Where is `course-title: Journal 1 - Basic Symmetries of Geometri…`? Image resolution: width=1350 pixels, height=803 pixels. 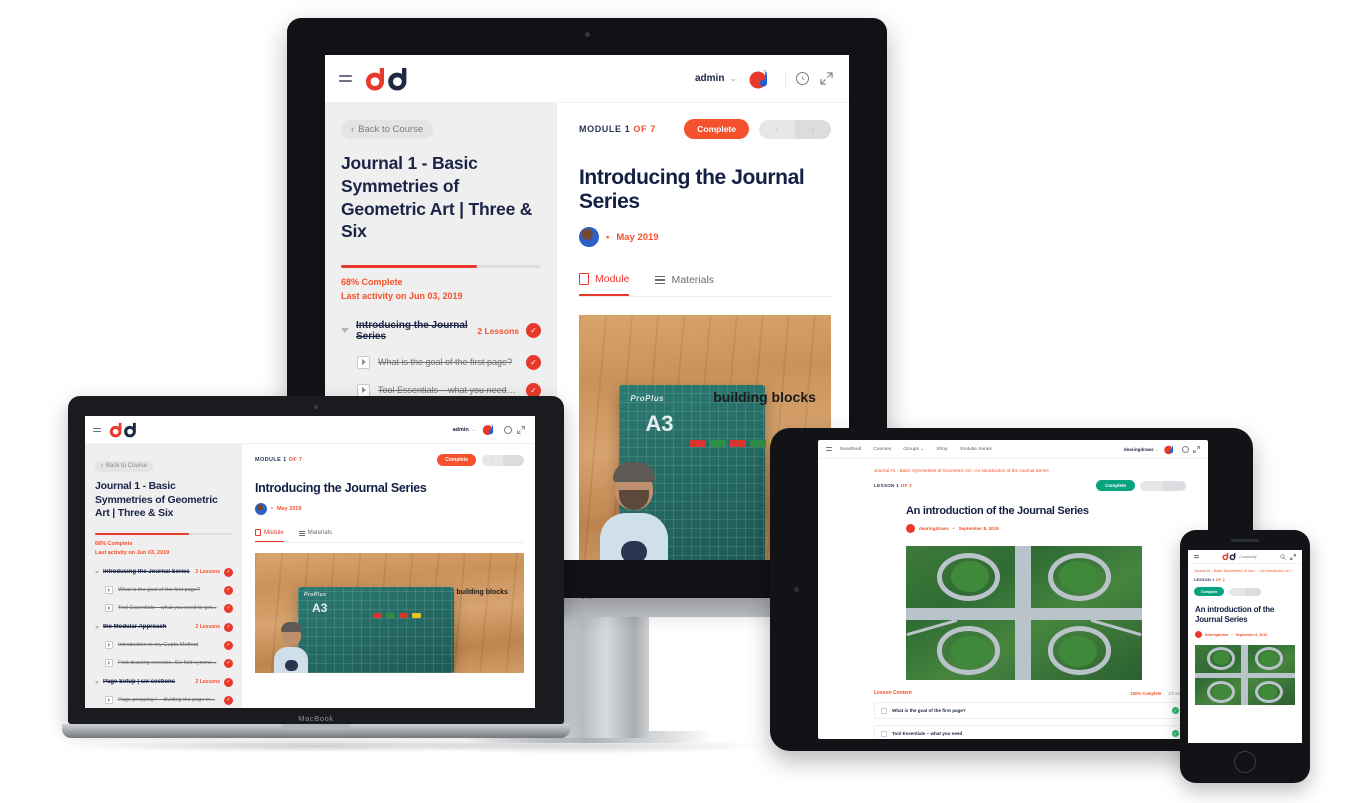 course-title: Journal 1 - Basic Symmetries of Geometri… is located at coordinates (437, 197).